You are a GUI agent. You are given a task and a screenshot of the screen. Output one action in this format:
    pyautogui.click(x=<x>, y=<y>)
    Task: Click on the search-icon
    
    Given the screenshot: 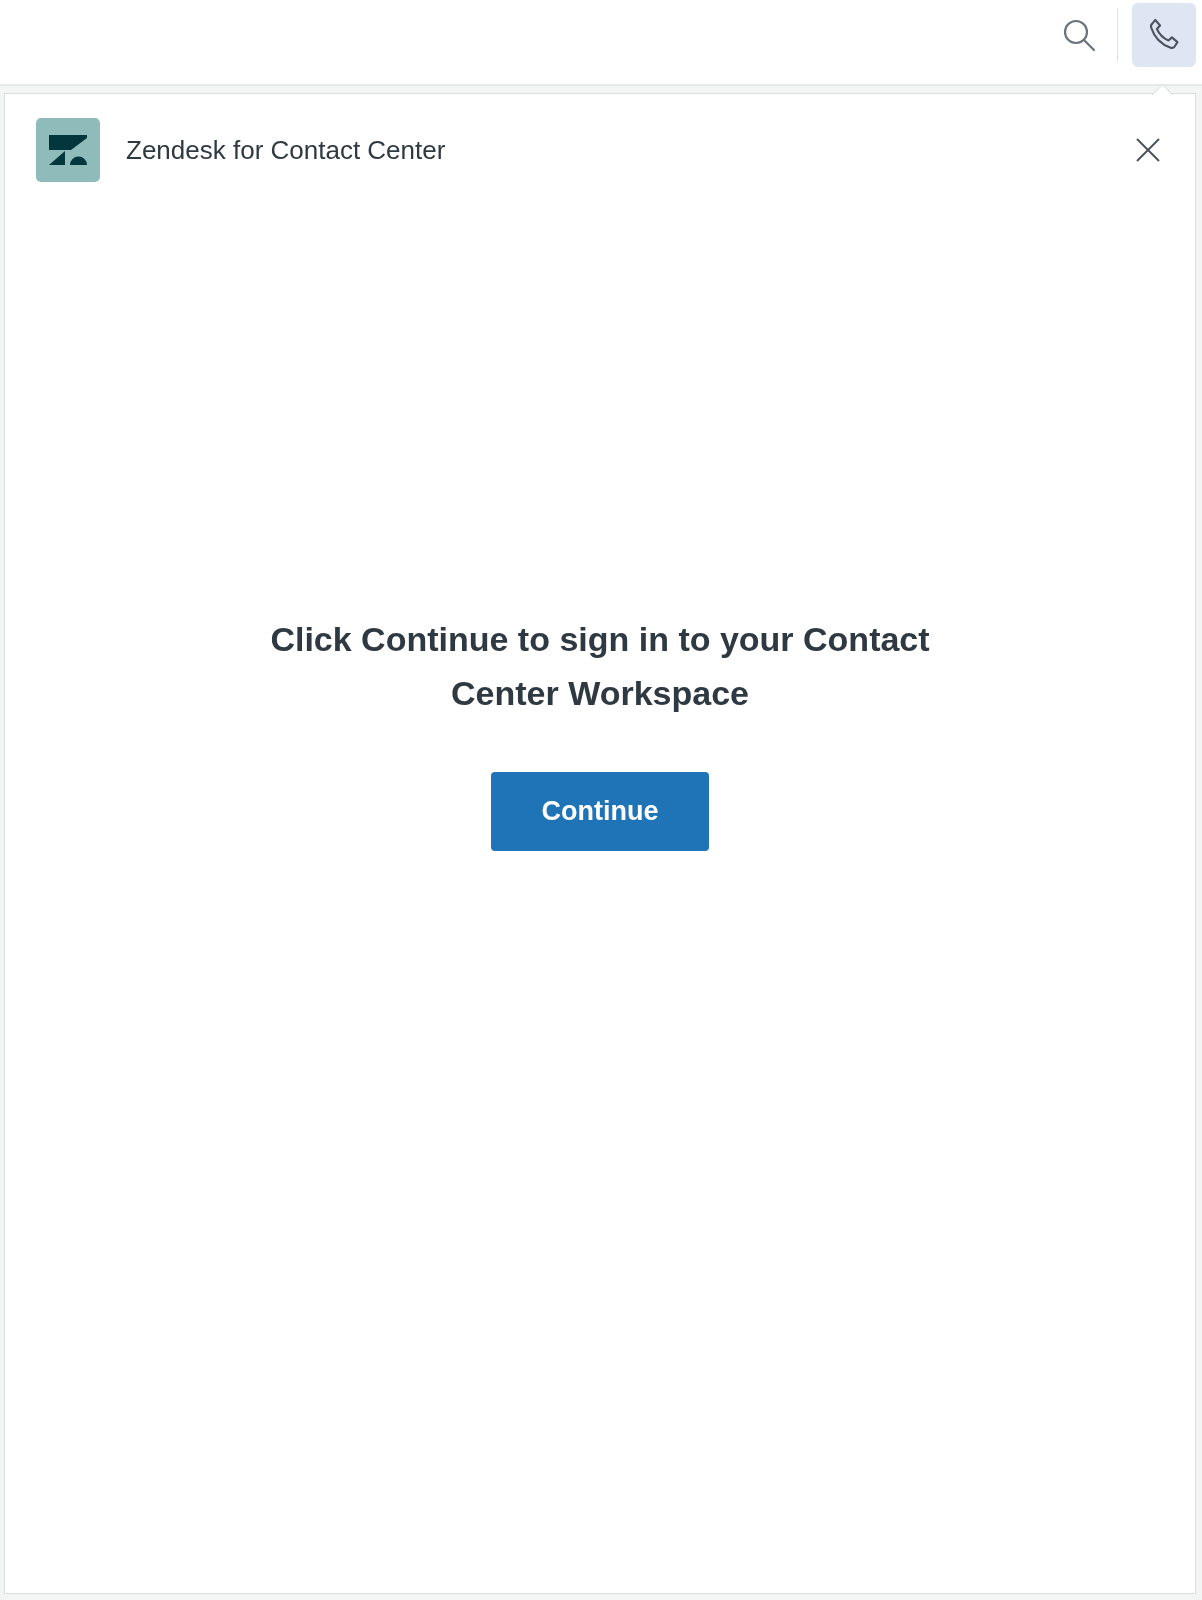 What is the action you would take?
    pyautogui.click(x=1079, y=35)
    